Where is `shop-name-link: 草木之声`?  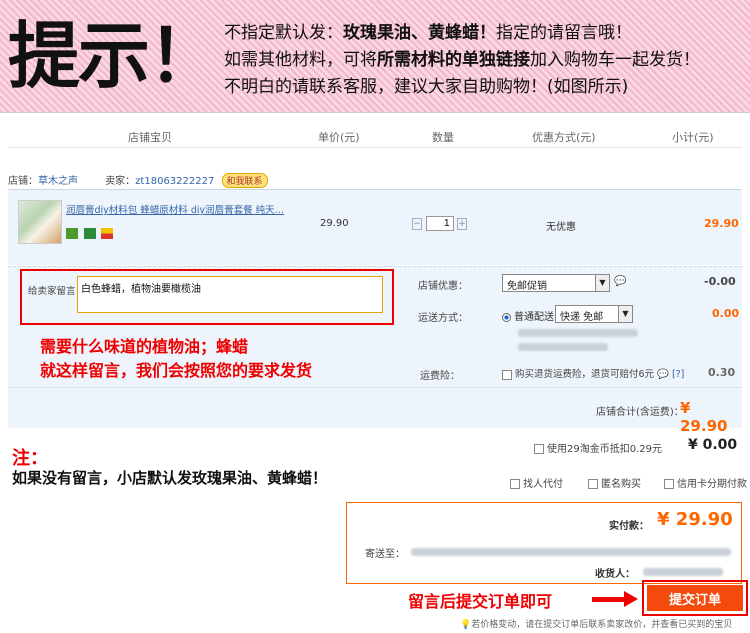 shop-name-link: 草木之声 is located at coordinates (58, 181).